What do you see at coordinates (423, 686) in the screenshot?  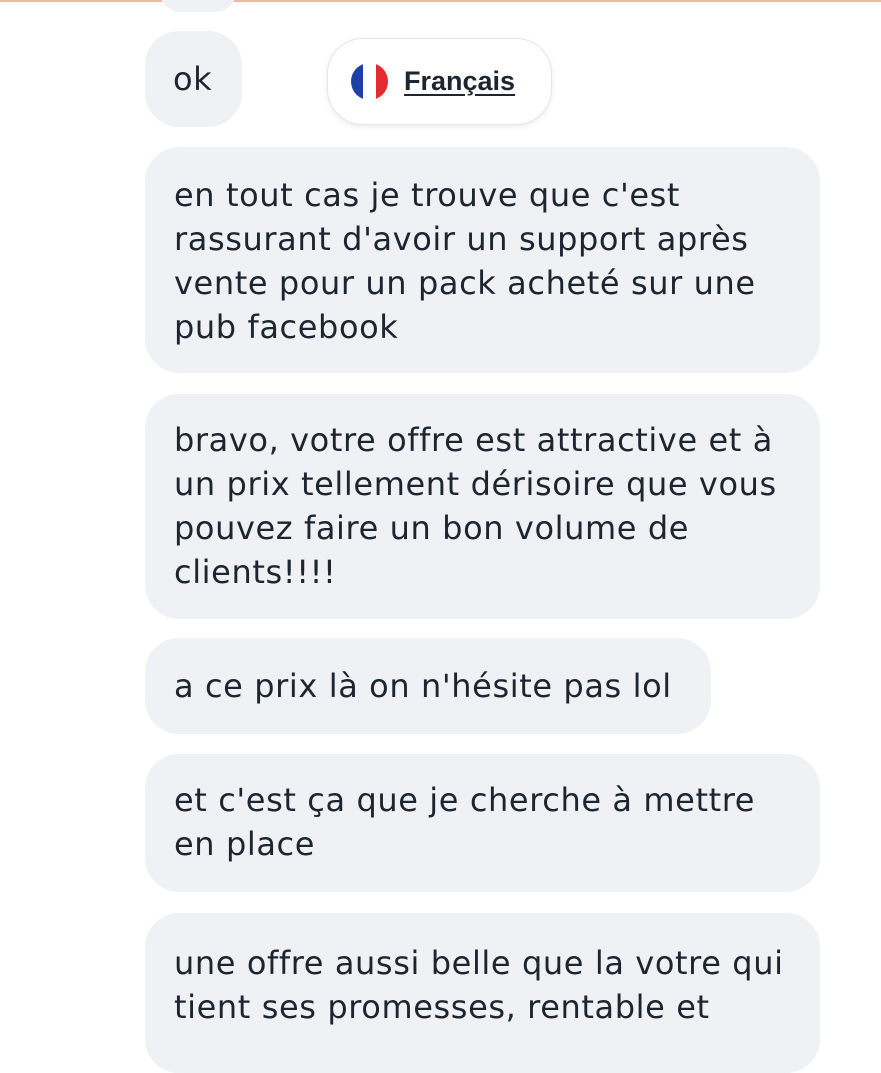 I see `message-text: a ce prix là on n'hésite pas lol` at bounding box center [423, 686].